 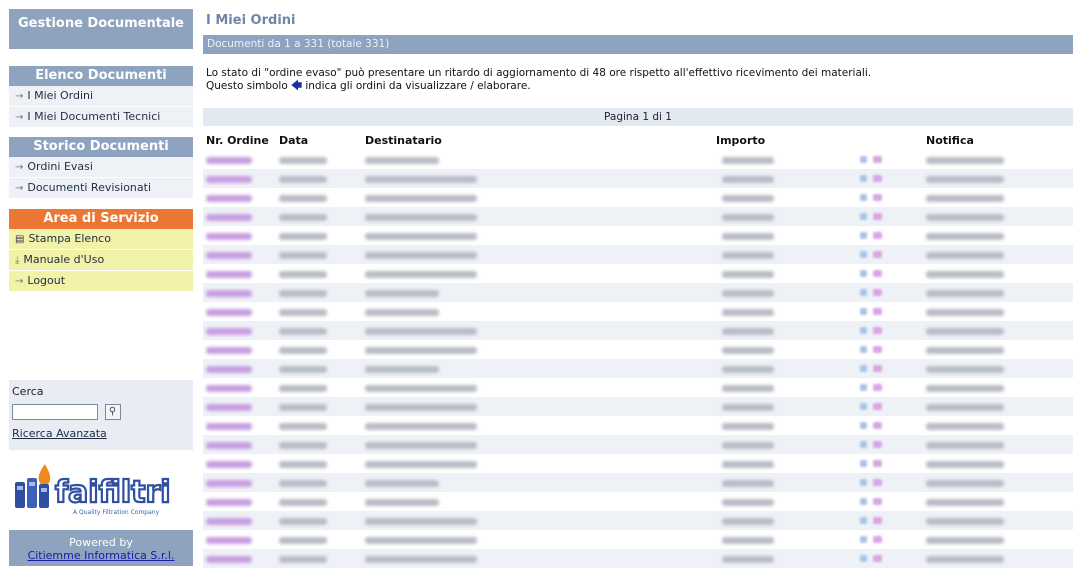 I want to click on col-notifica: Notifica, so click(x=998, y=140).